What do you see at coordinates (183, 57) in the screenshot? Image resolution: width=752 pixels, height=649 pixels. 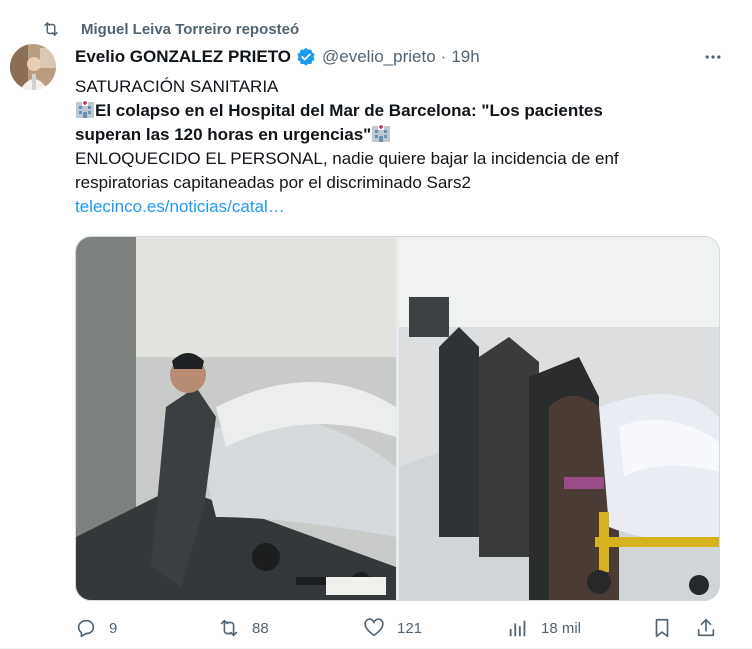 I see `author-name: Evelio GONZALEZ PRIETO` at bounding box center [183, 57].